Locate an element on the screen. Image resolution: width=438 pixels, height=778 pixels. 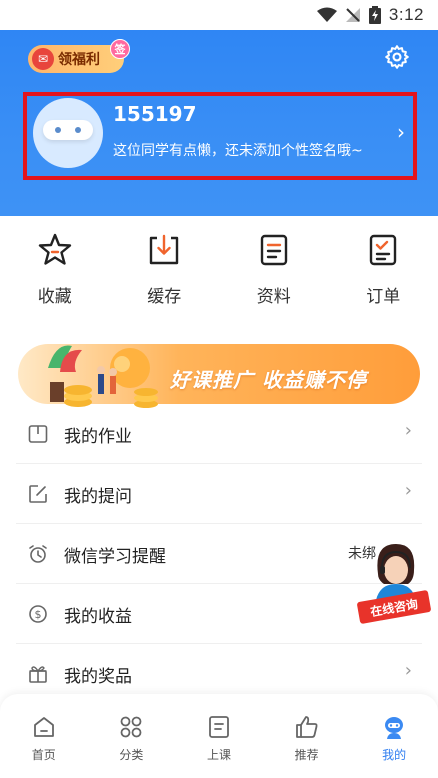
status-bar: 3:12 is located at coordinates (219, 15).